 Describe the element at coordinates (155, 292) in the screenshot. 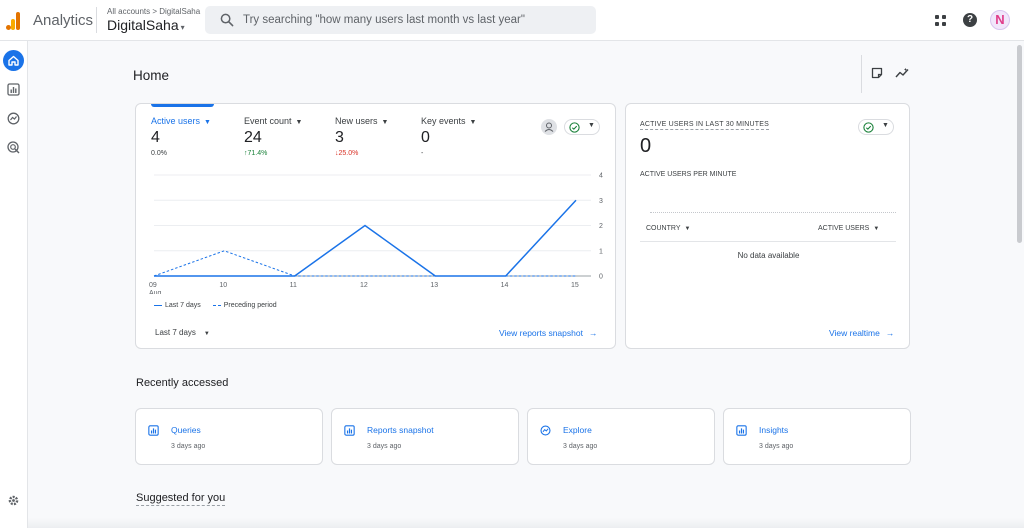

I see `x-tick-label: Aug` at that location.